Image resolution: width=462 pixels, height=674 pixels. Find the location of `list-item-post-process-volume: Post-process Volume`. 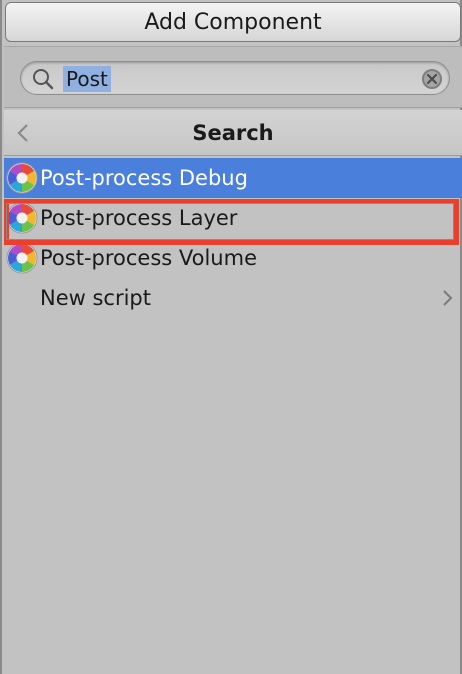

list-item-post-process-volume: Post-process Volume is located at coordinates (233, 258).